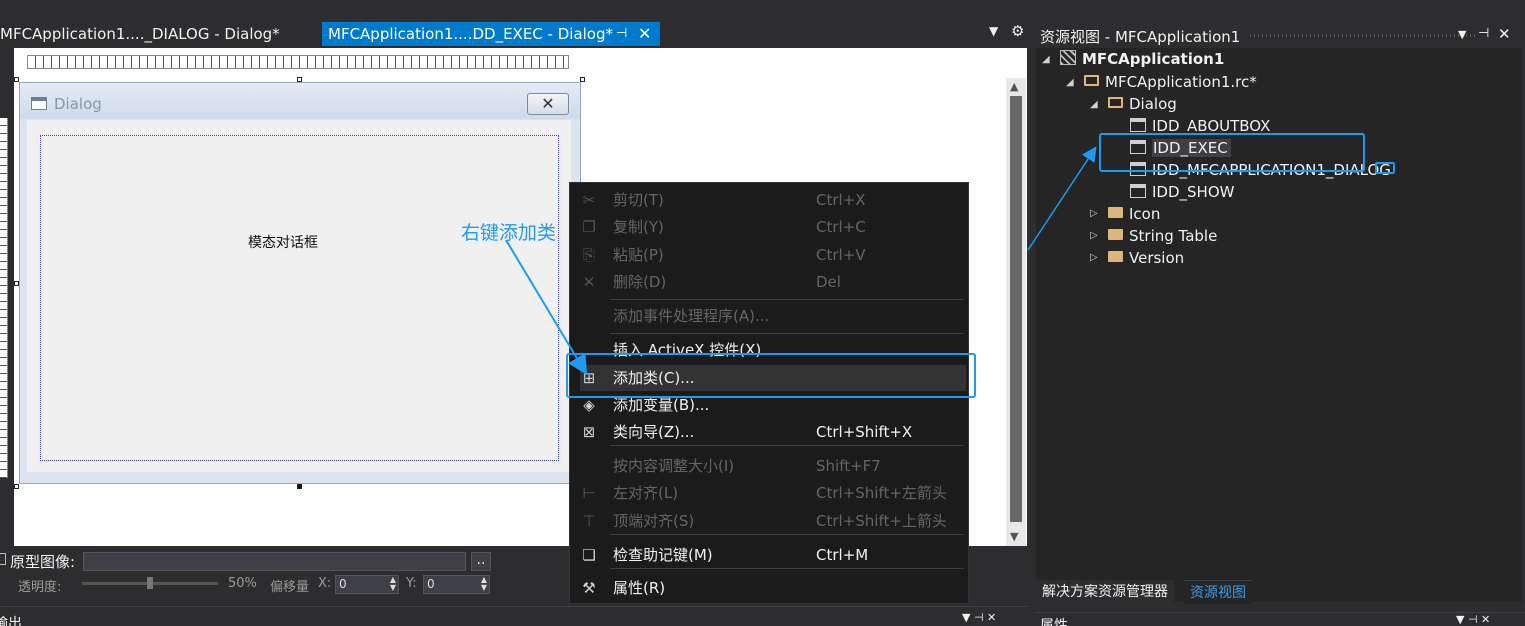  What do you see at coordinates (546, 307) in the screenshot?
I see `annotation-arrow-to-menu` at bounding box center [546, 307].